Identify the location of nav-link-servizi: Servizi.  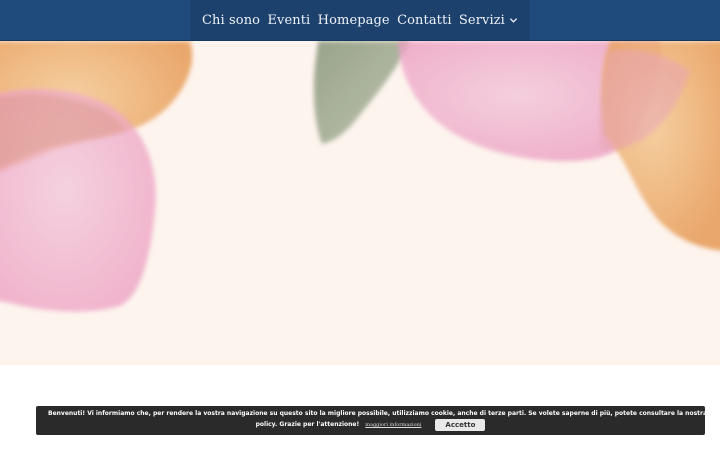
(488, 20).